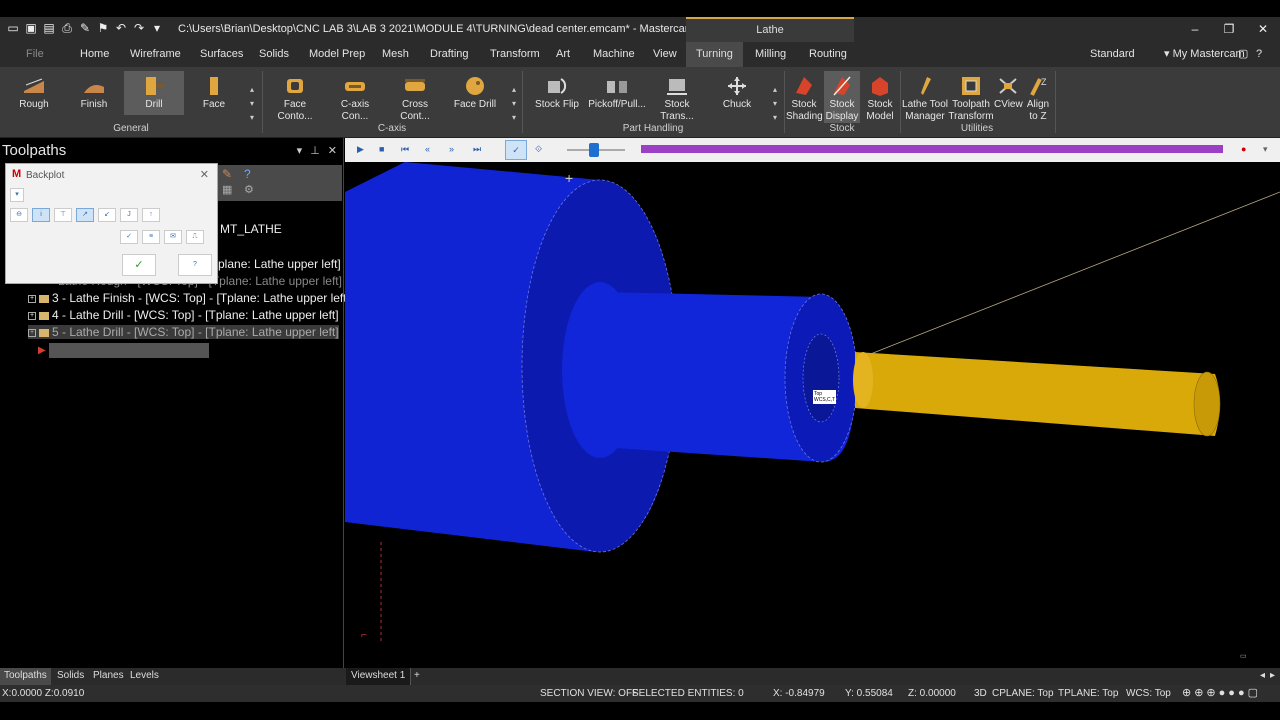  I want to click on close-button: ✕, so click(1263, 29).